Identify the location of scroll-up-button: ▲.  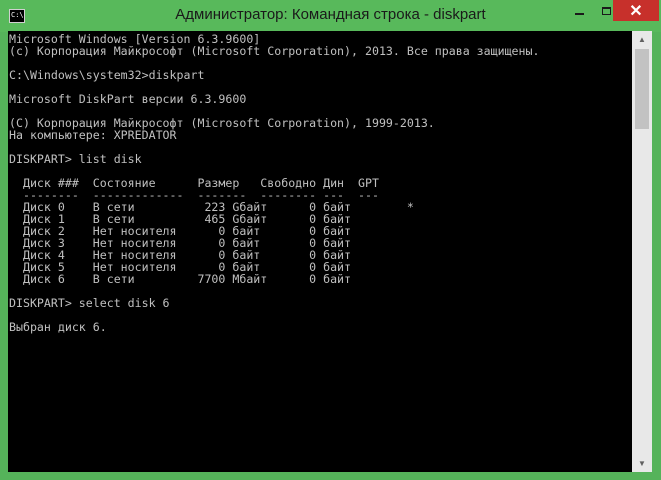
(642, 39).